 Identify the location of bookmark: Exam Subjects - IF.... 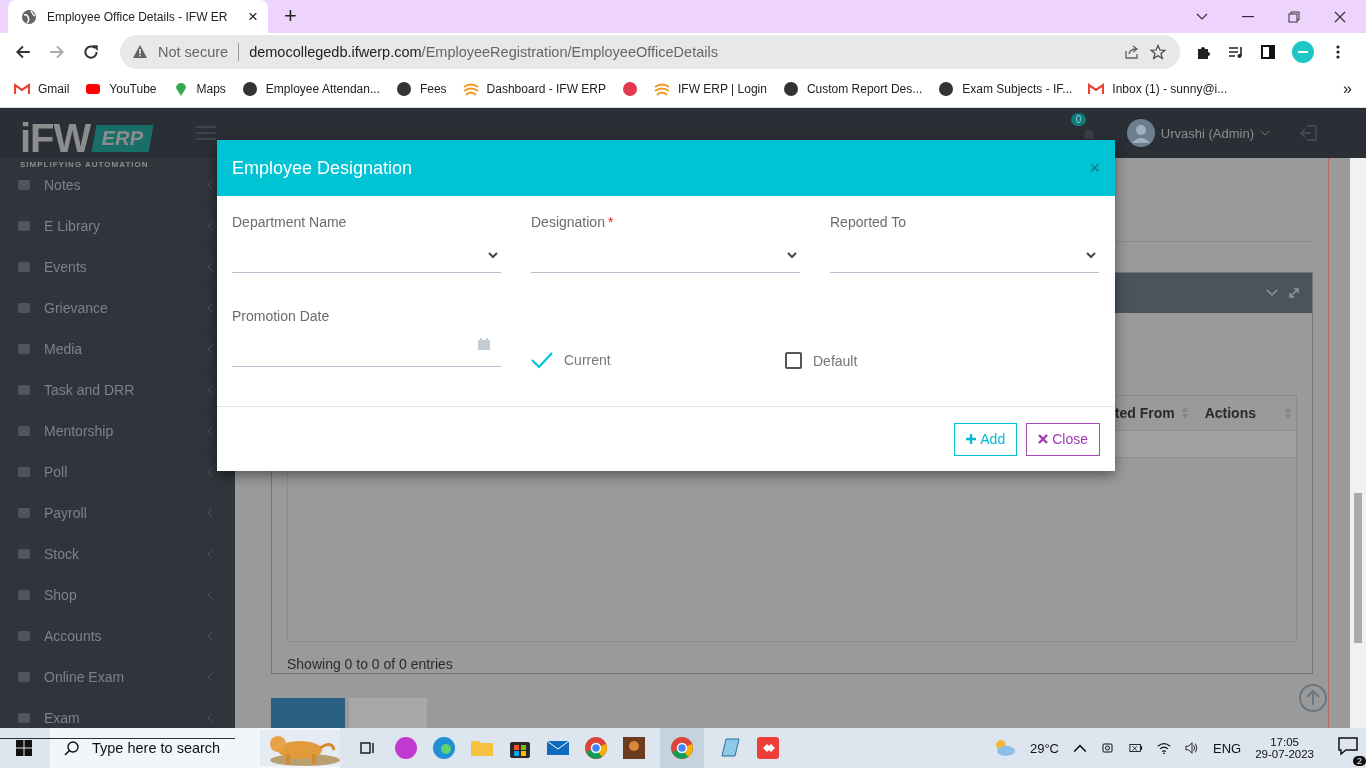
(1005, 89).